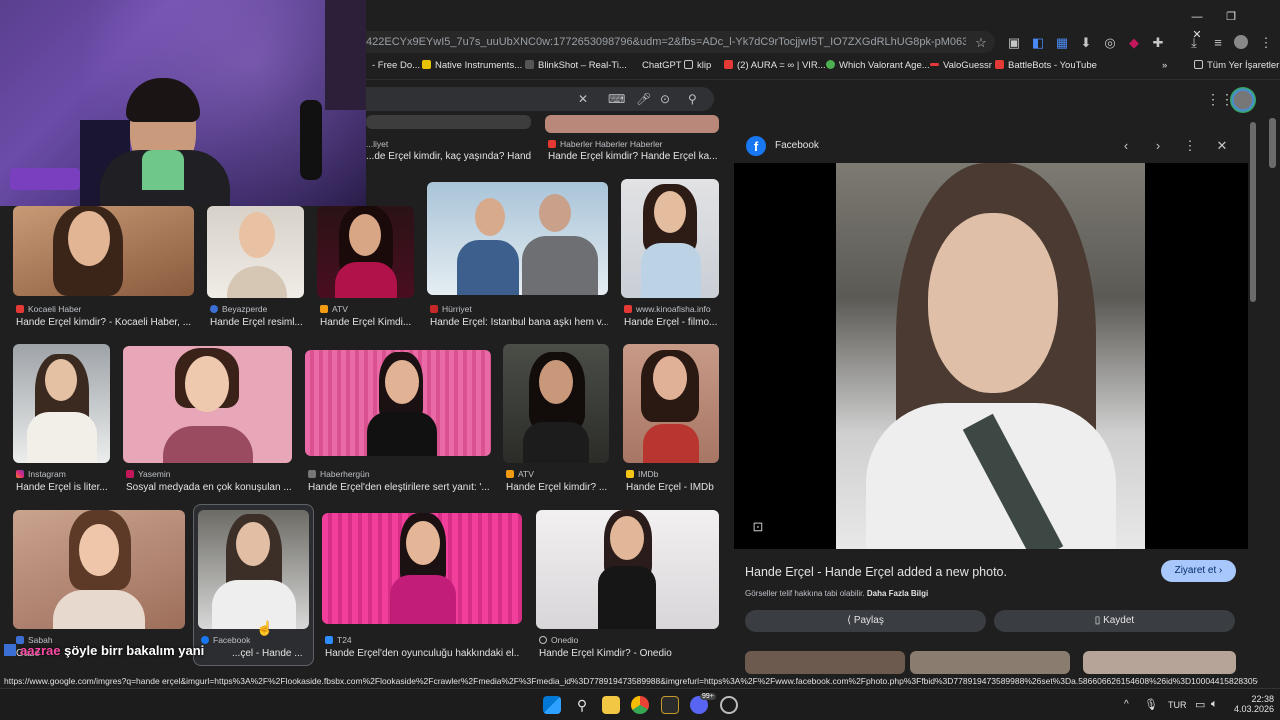  I want to click on lens-search-icon: ⊡, so click(758, 527).